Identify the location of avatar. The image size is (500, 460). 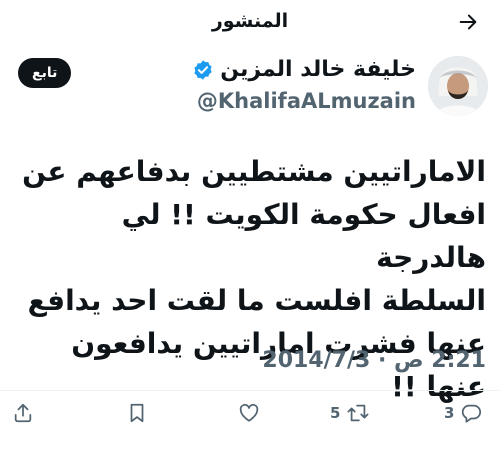
(458, 86).